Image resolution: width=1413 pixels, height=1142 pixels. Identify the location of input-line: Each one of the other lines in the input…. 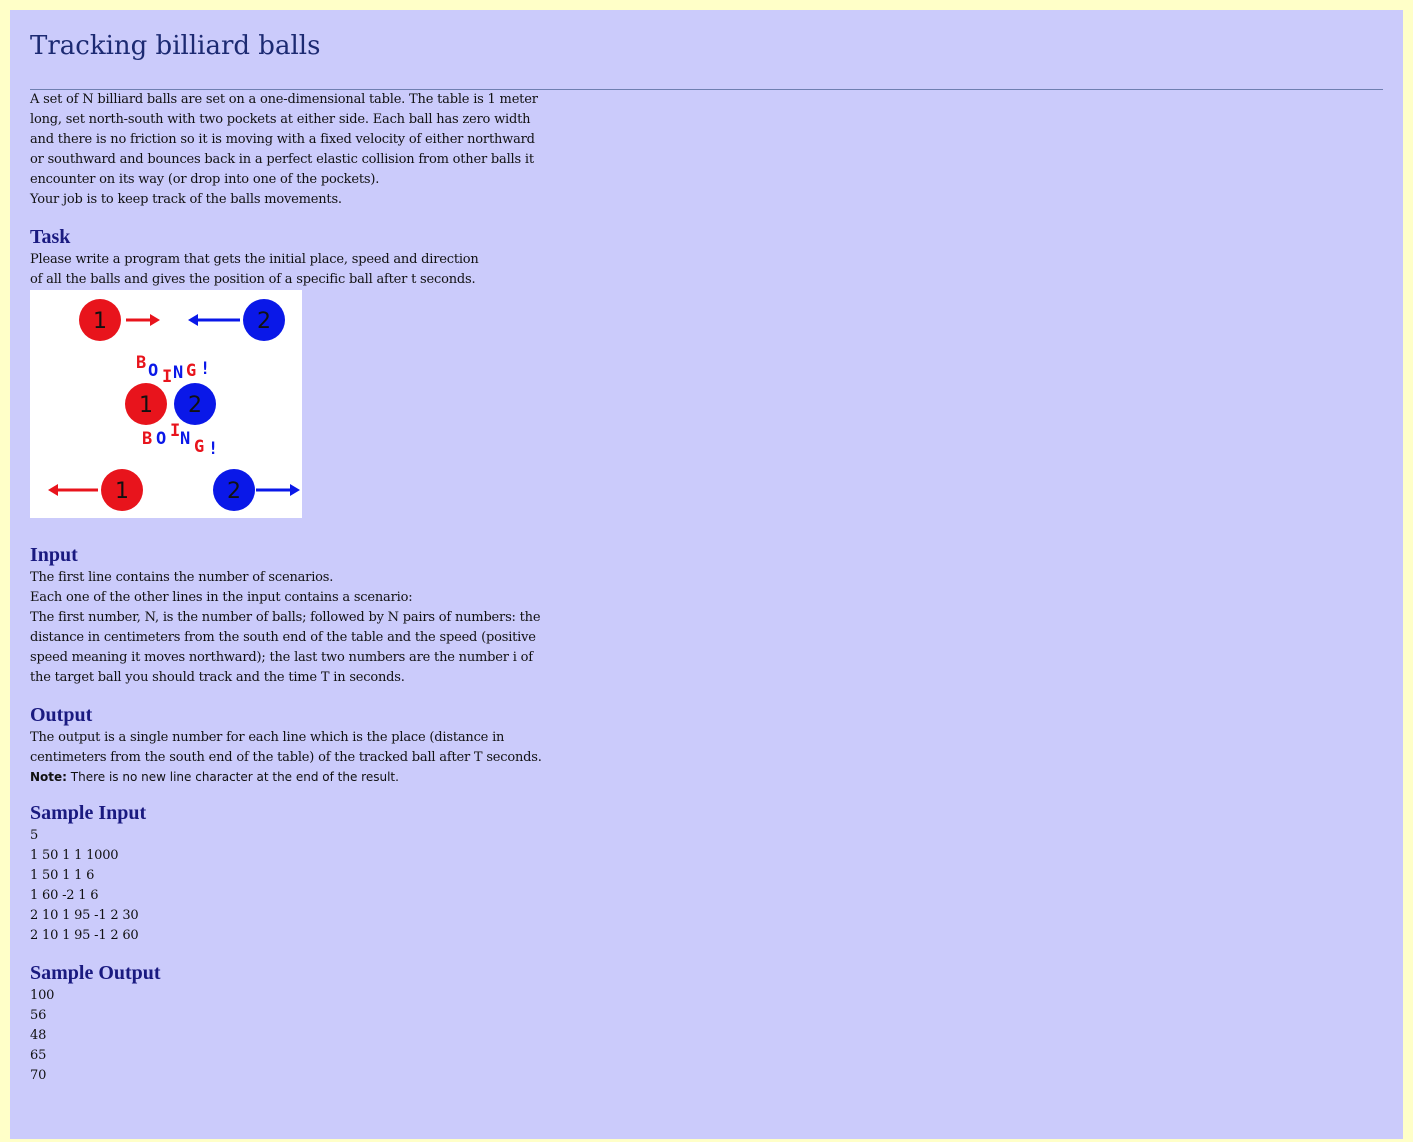
(221, 597).